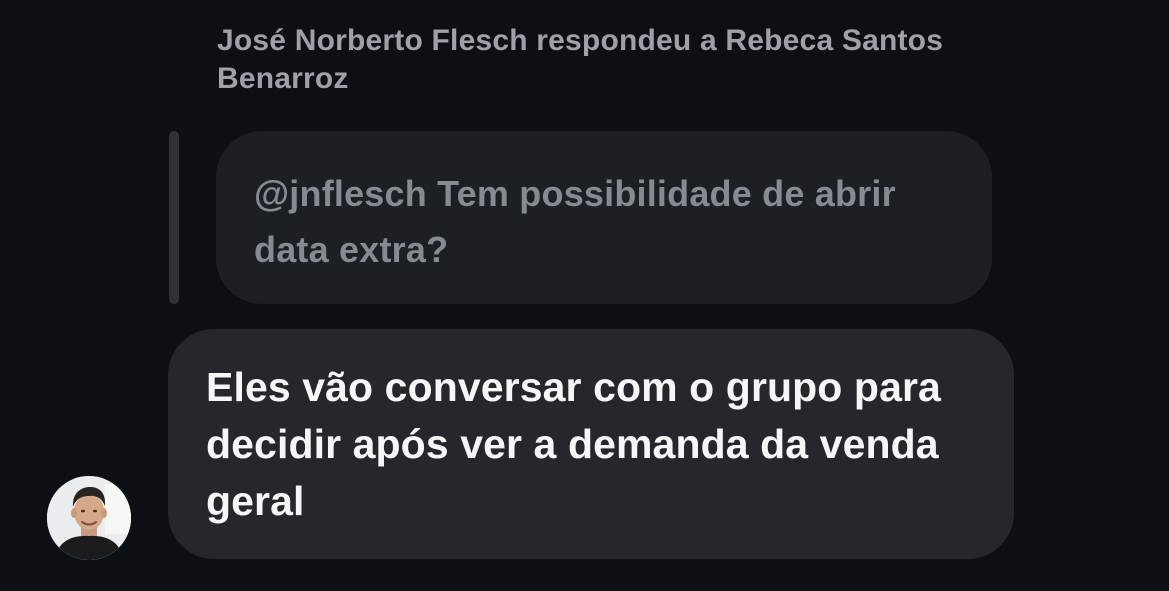 Image resolution: width=1169 pixels, height=591 pixels. Describe the element at coordinates (340, 193) in the screenshot. I see `quoted-mention: @jnflesch` at that location.